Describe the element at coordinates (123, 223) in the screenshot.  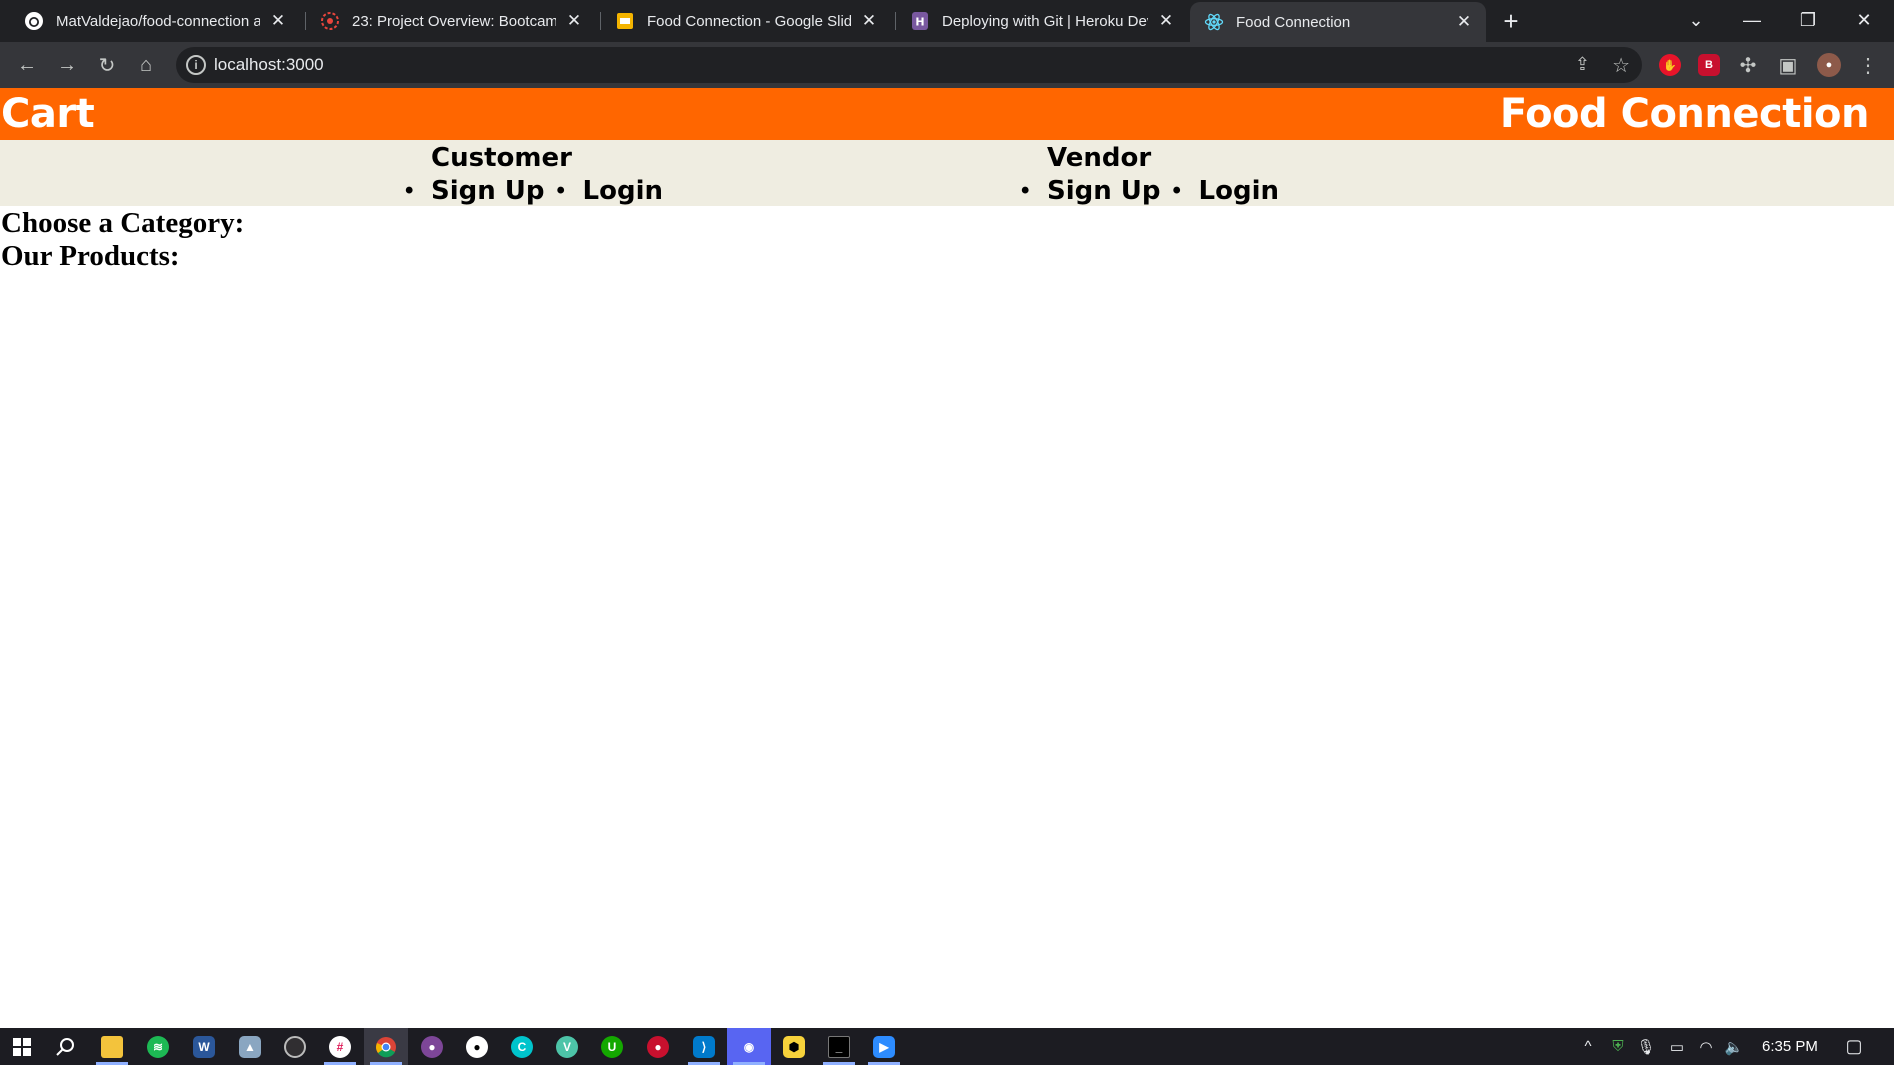
I see `category-heading: Choose a Category:` at that location.